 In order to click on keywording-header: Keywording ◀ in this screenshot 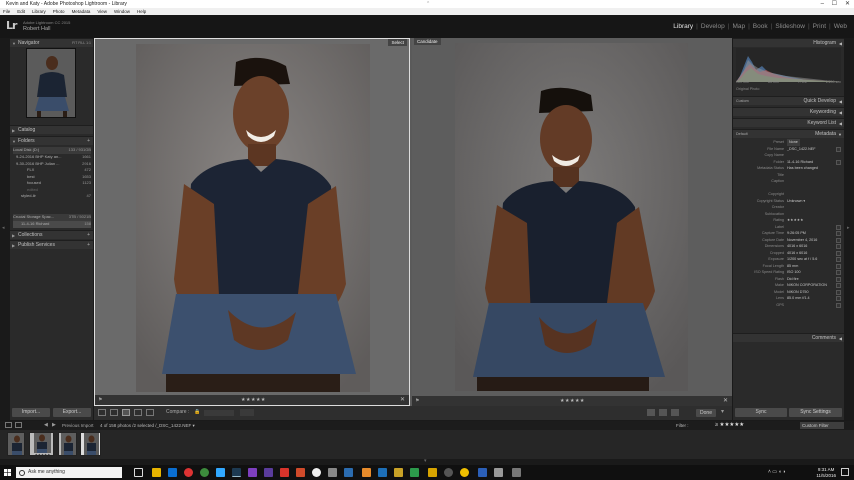, I will do `click(788, 111)`.